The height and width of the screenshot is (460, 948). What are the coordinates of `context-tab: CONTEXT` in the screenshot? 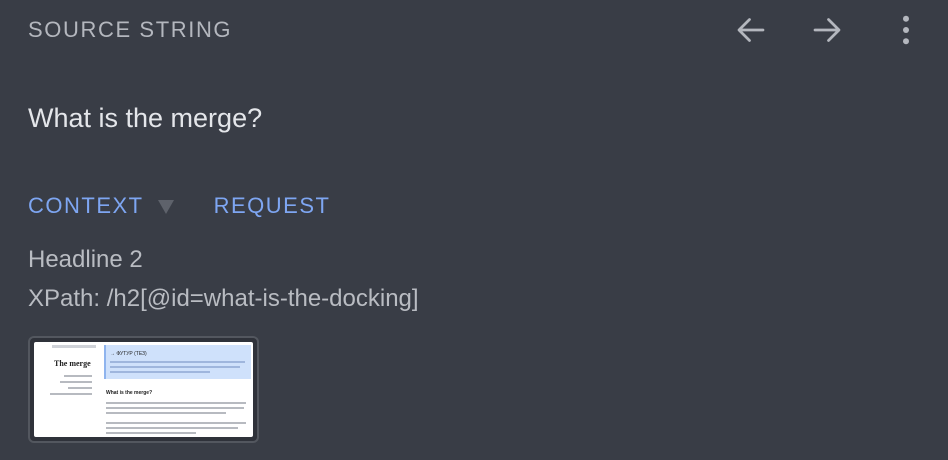 It's located at (101, 206).